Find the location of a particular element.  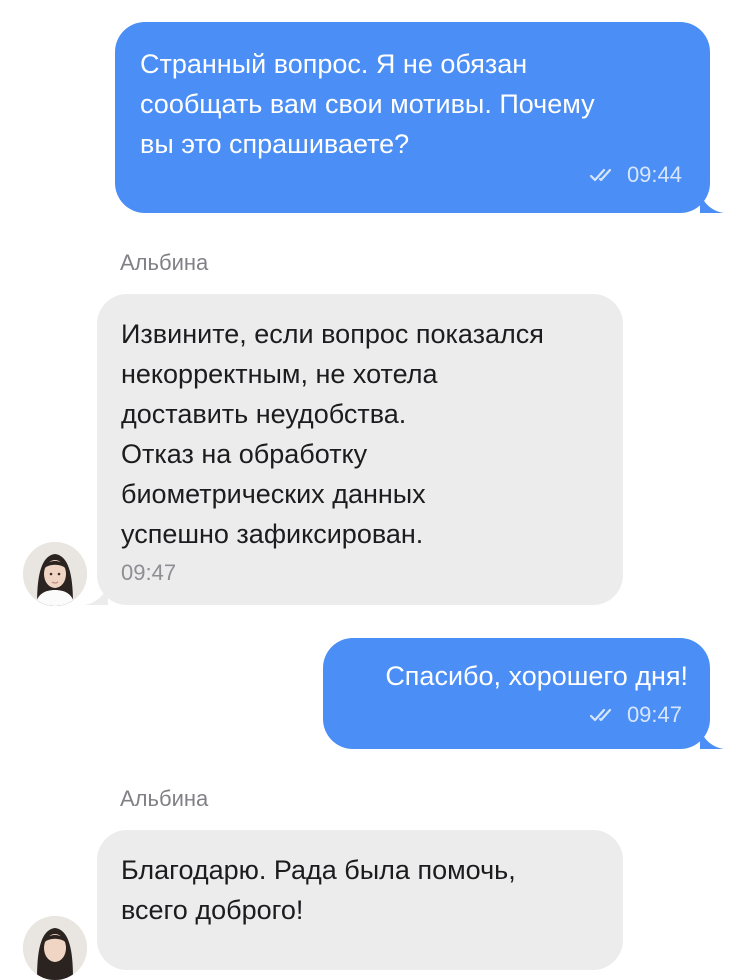

incoming-bubble-tail is located at coordinates (96, 594).